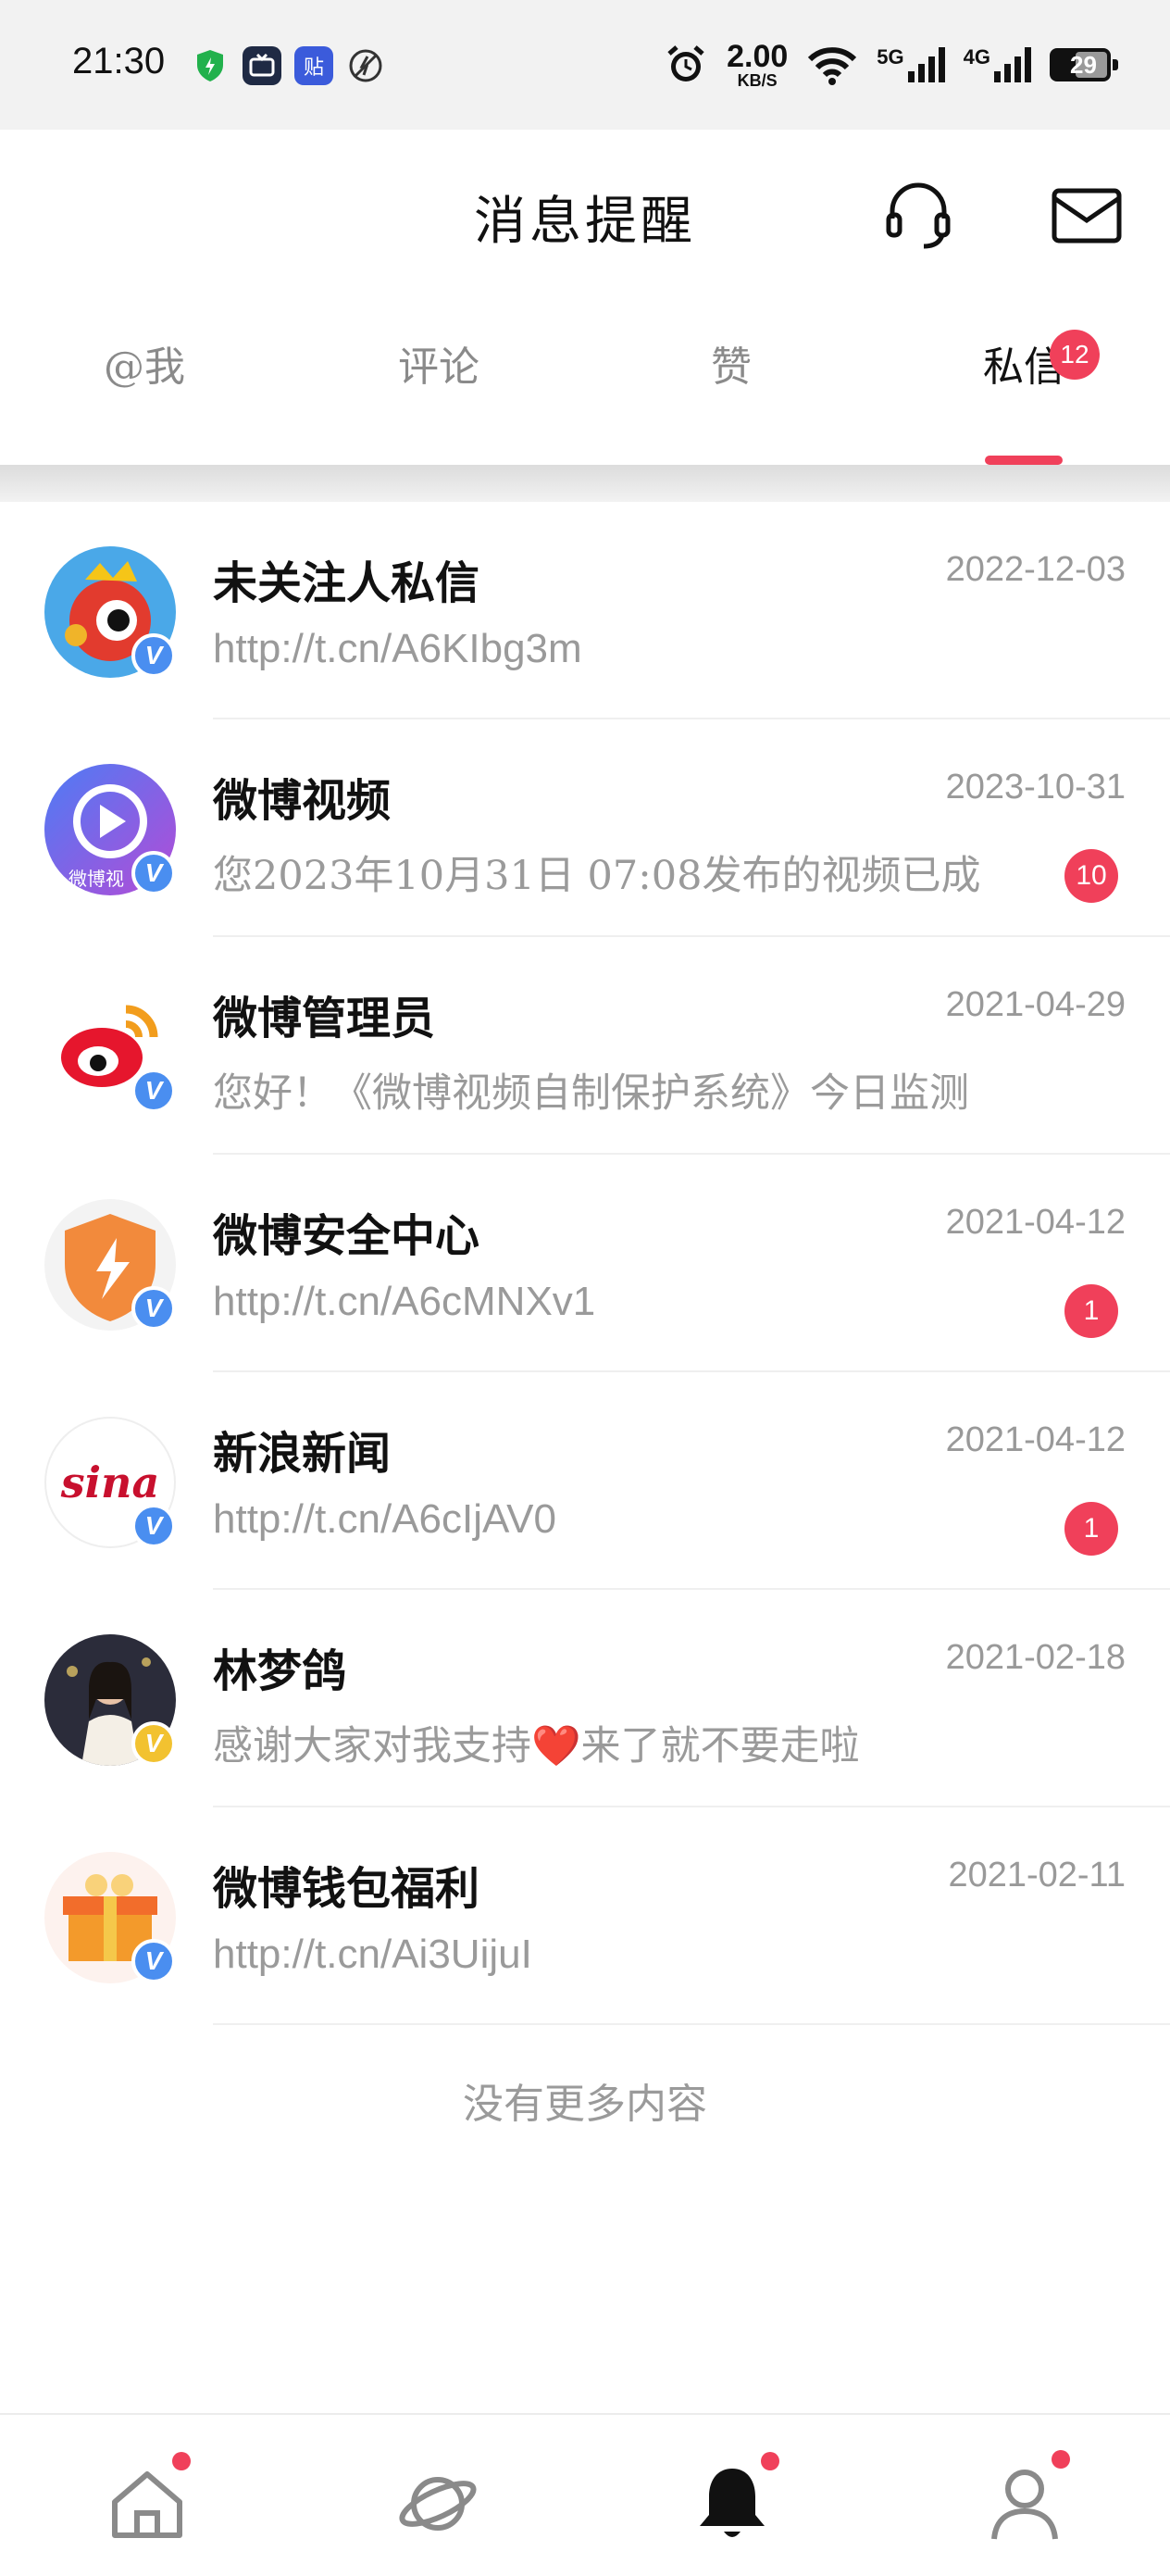  I want to click on wifi-icon, so click(832, 66).